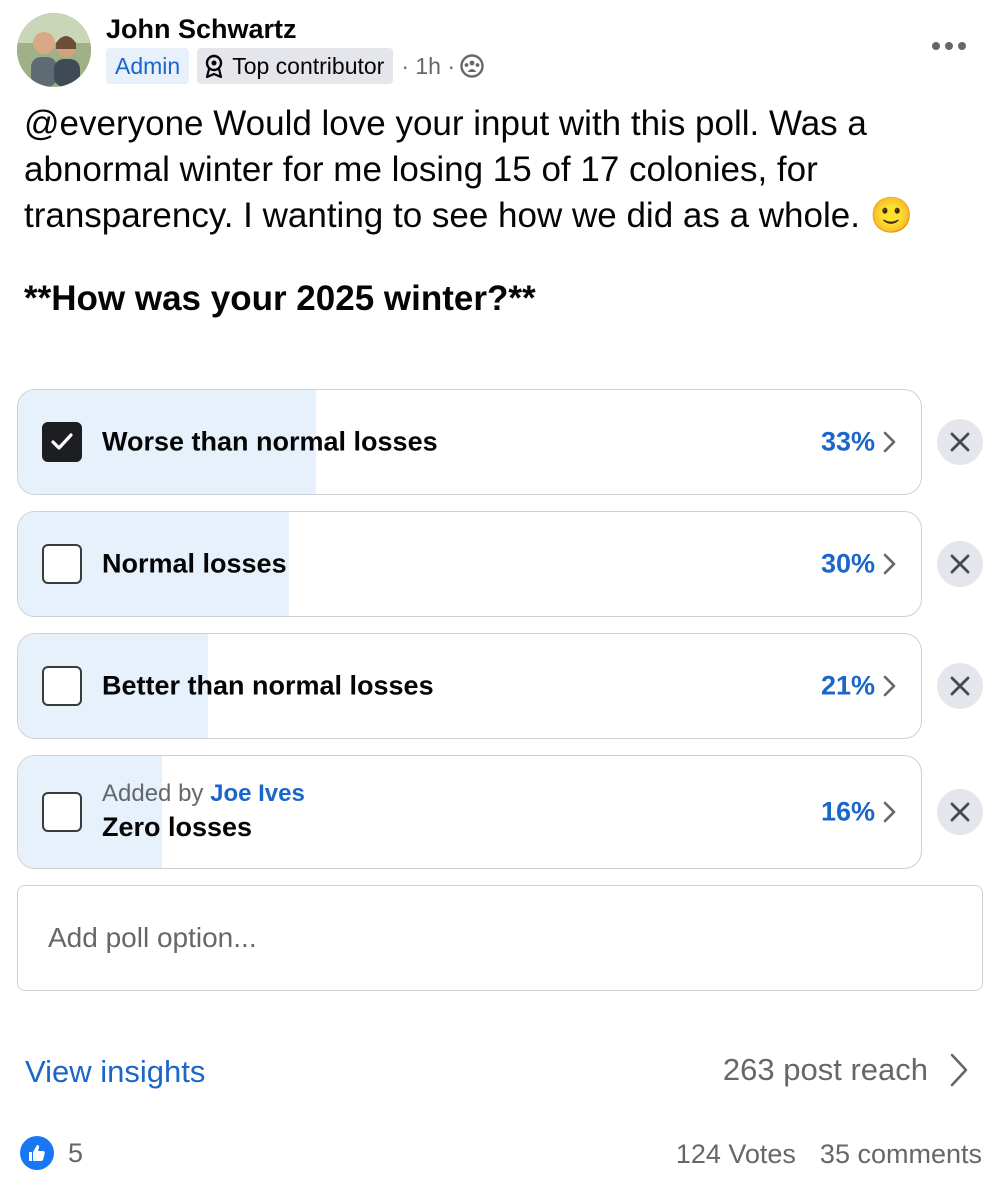  What do you see at coordinates (177, 827) in the screenshot?
I see `poll-option-label: Zero losses` at bounding box center [177, 827].